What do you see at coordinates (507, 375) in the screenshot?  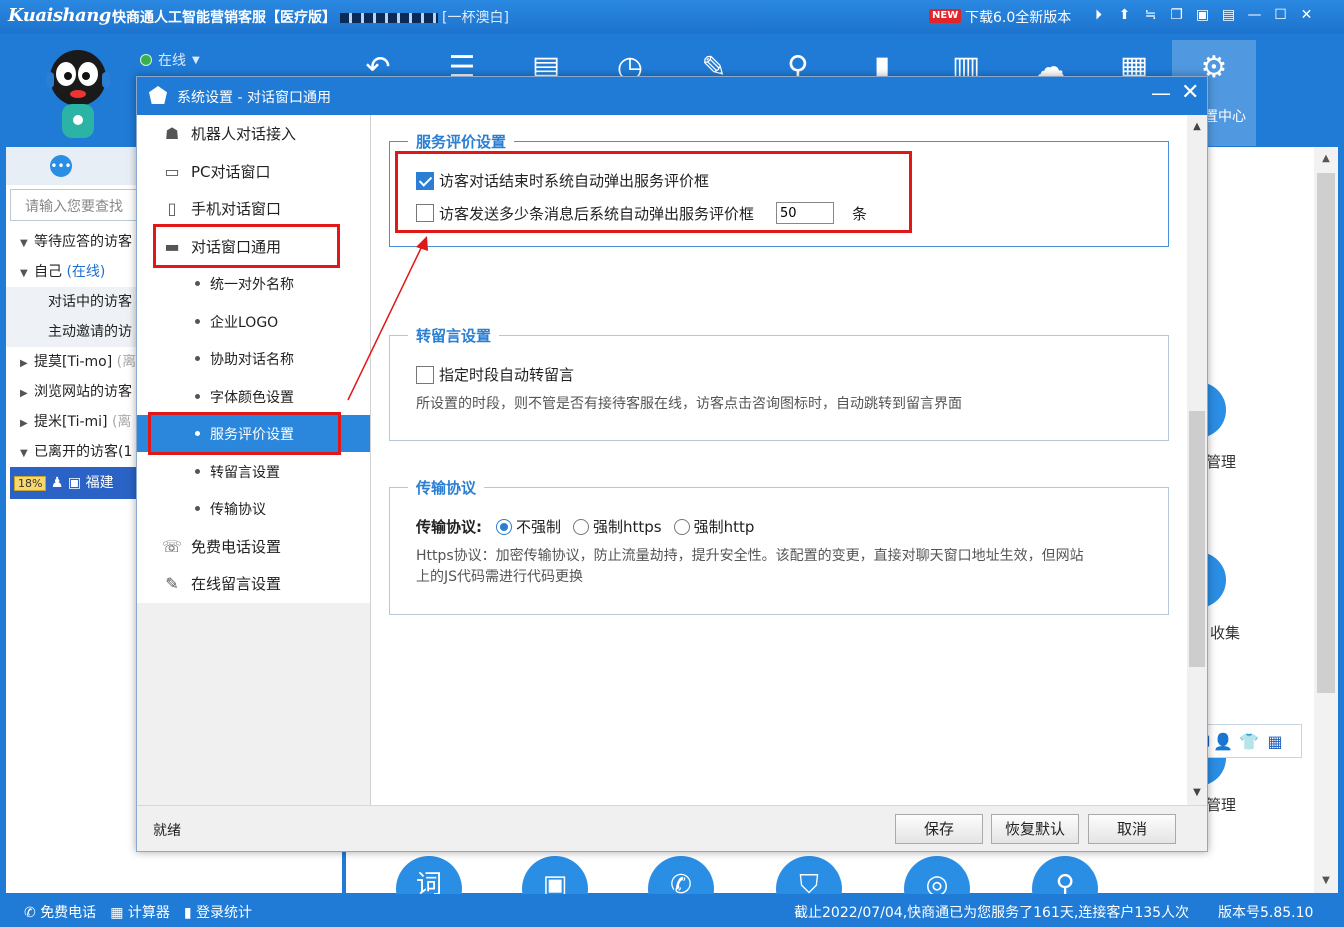 I see `leave-msg-label: 指定时段自动转留言` at bounding box center [507, 375].